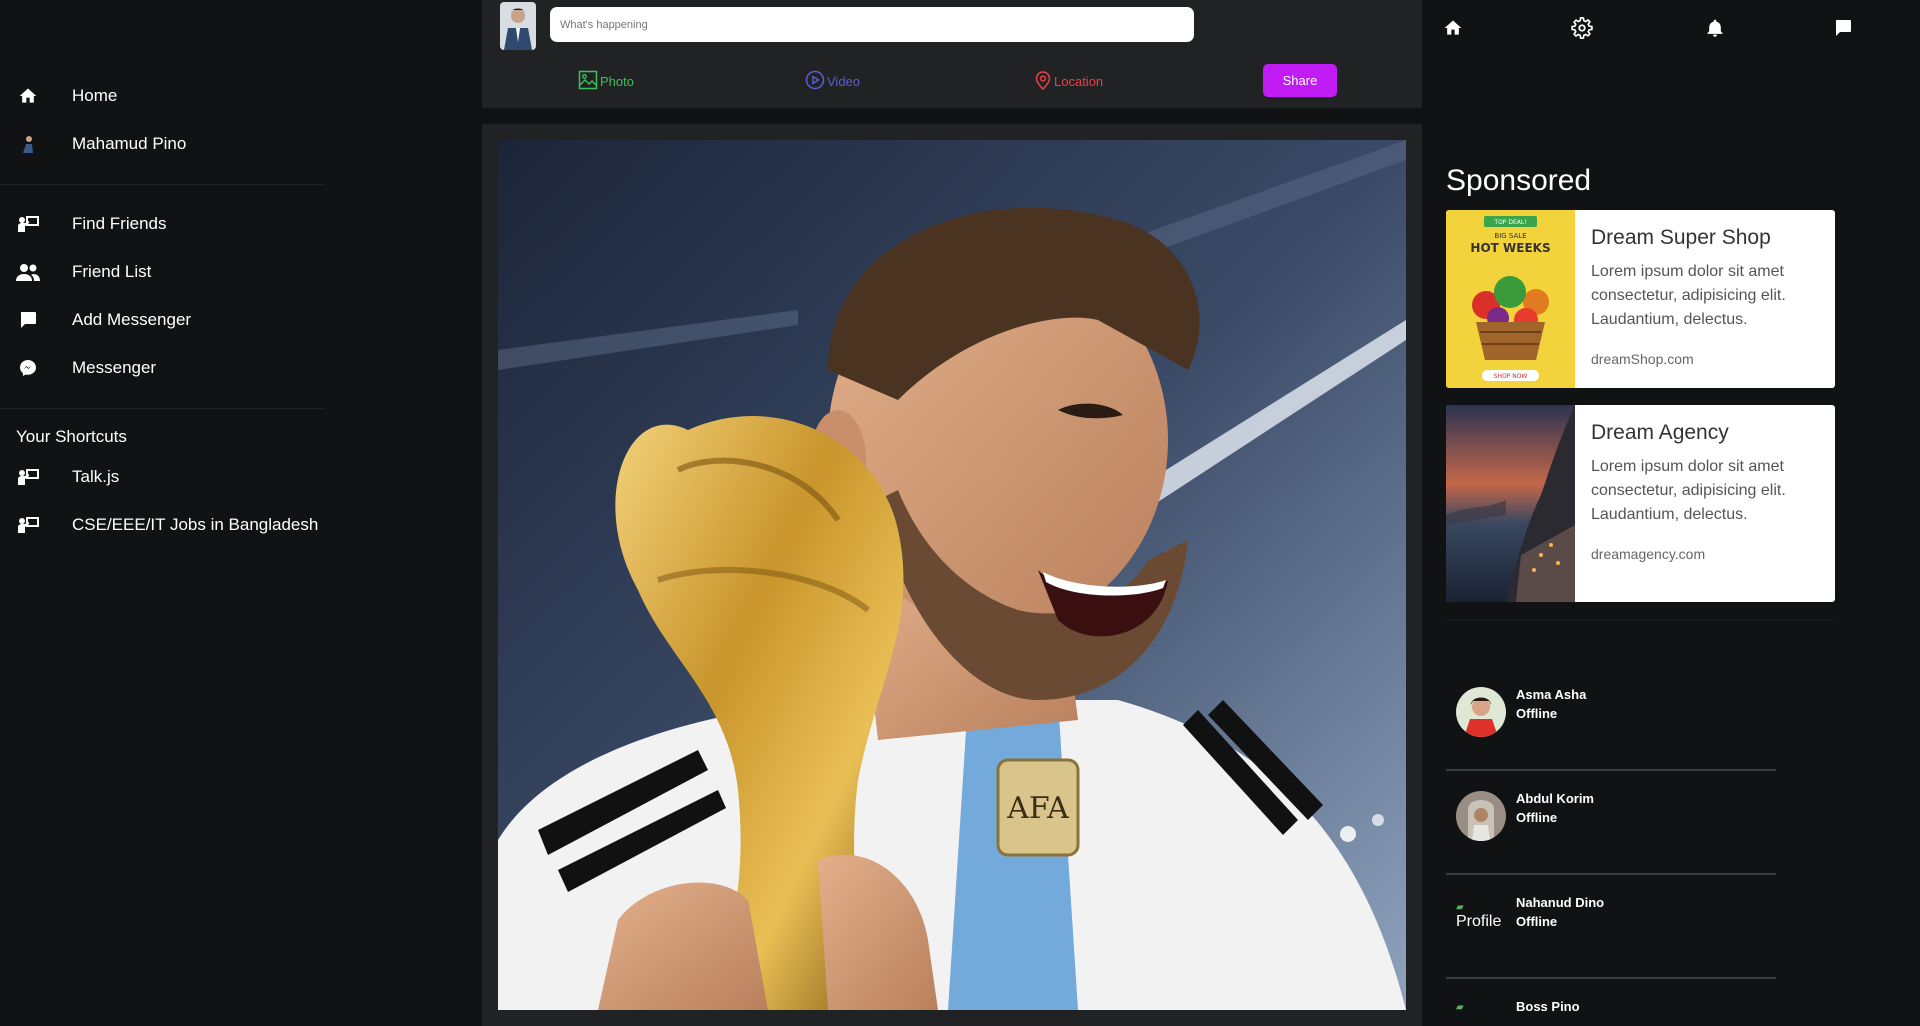 The image size is (1920, 1026). Describe the element at coordinates (28, 368) in the screenshot. I see `messenger-icon` at that location.